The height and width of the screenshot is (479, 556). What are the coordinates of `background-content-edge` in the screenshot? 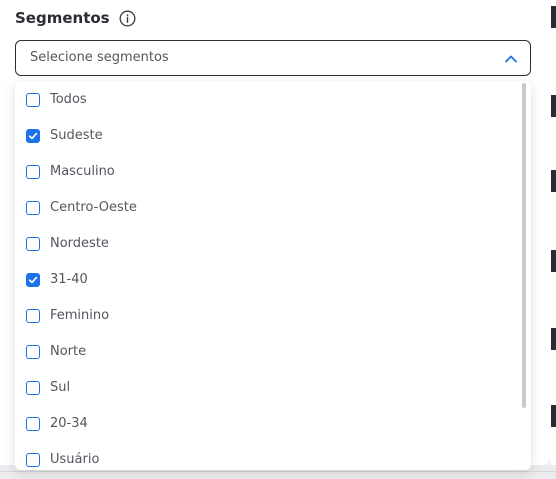 It's located at (553, 239).